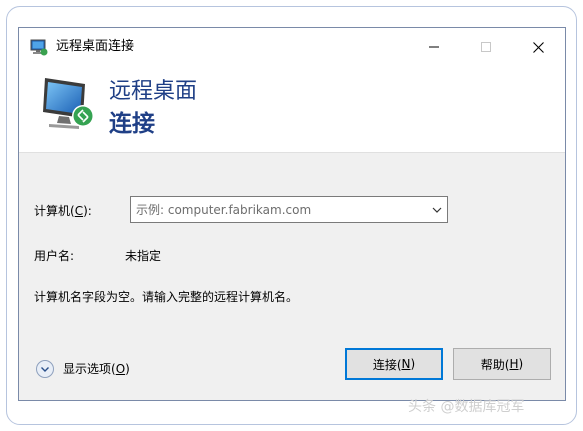 The height and width of the screenshot is (431, 583). I want to click on remote-desktop-monitor-icon, so click(68, 103).